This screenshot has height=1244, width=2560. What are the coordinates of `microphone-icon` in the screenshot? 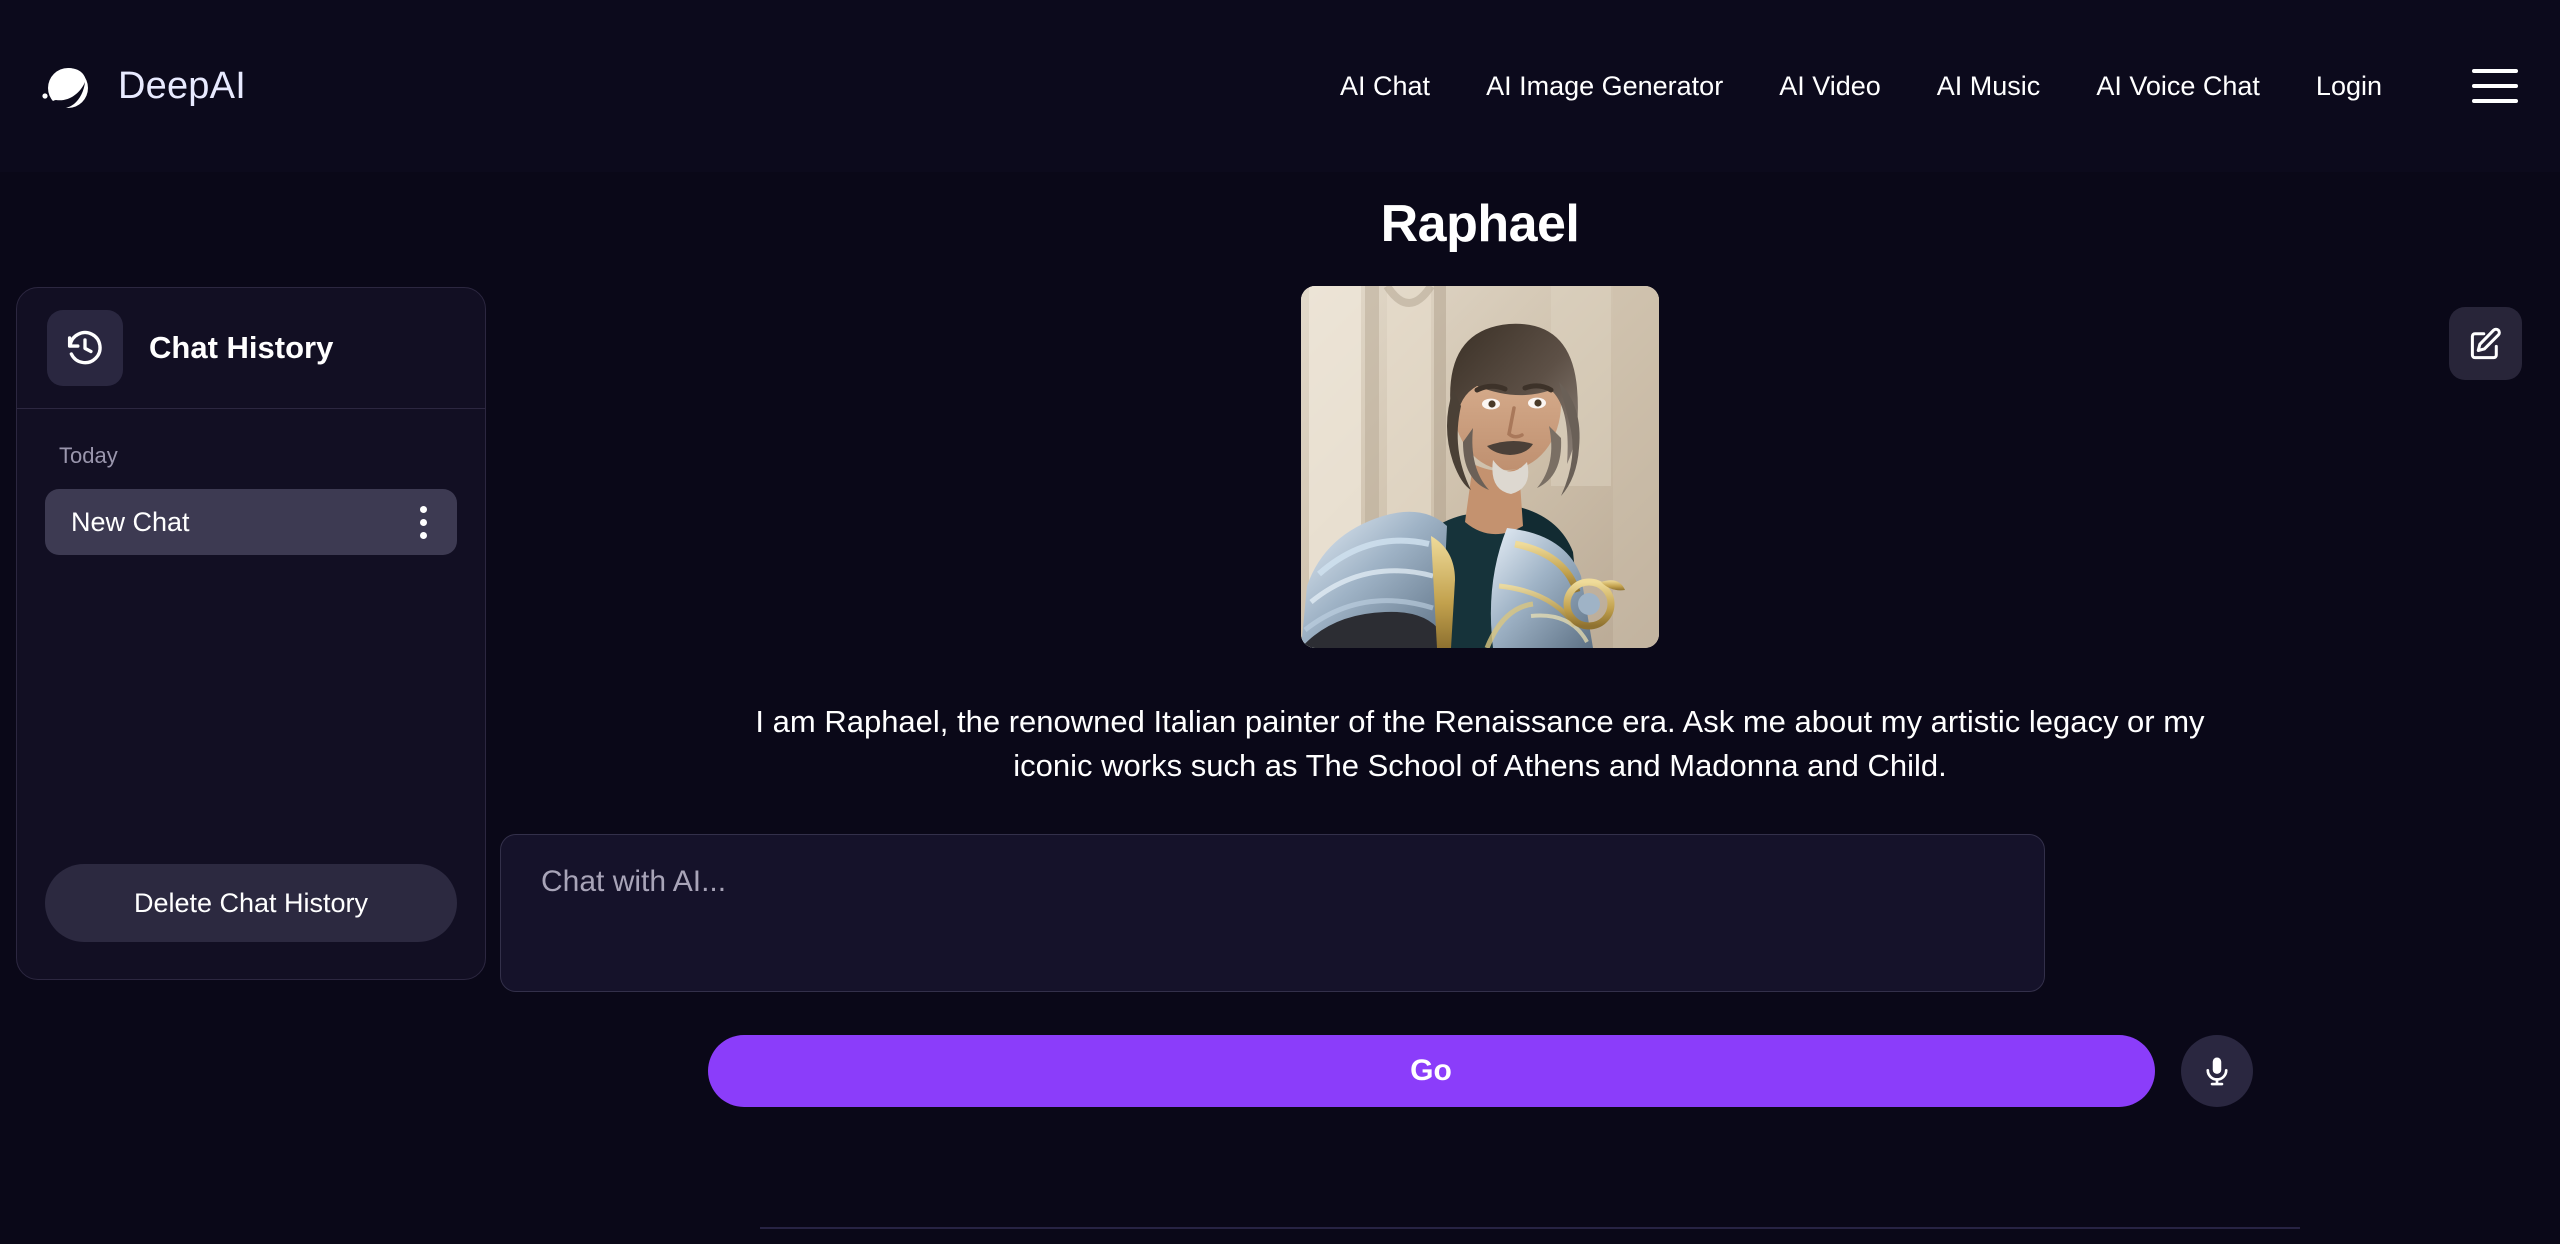 It's located at (2216, 1071).